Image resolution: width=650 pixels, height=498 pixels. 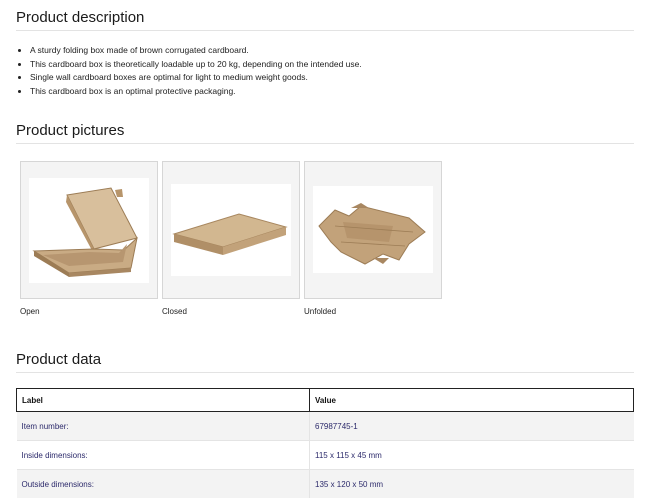 I want to click on row-value: 135 x 120 x 50 mm, so click(x=472, y=484).